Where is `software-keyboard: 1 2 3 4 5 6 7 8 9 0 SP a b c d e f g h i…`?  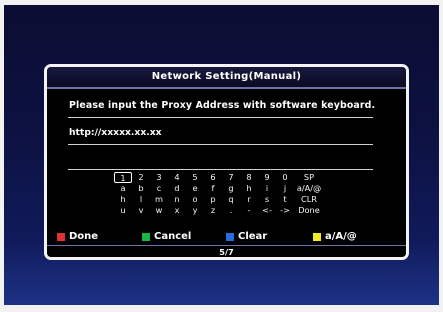 software-keyboard: 1 2 3 4 5 6 7 8 9 0 SP a b c d e f g h i… is located at coordinates (229, 194).